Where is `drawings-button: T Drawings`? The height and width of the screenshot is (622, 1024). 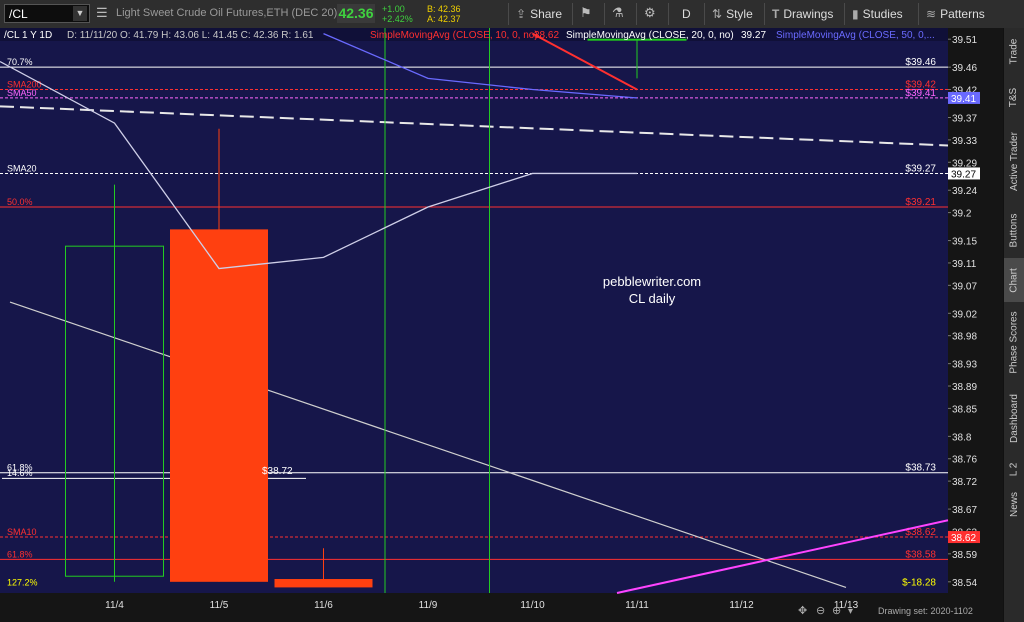
drawings-button: T Drawings is located at coordinates (802, 14).